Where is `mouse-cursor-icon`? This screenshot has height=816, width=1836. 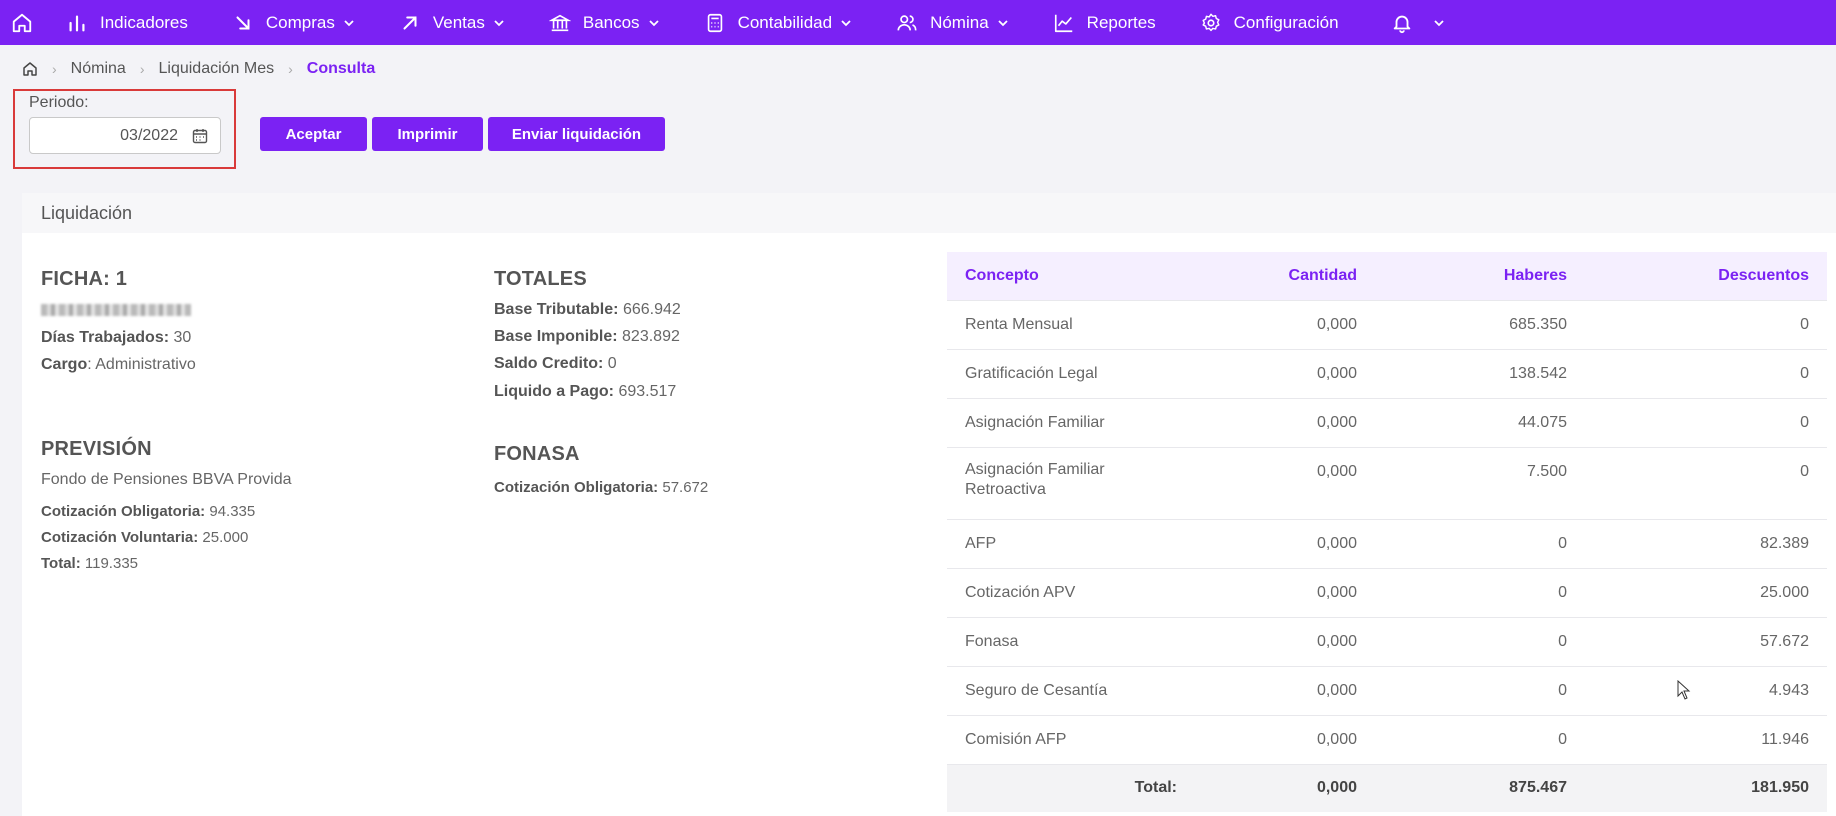 mouse-cursor-icon is located at coordinates (1684, 690).